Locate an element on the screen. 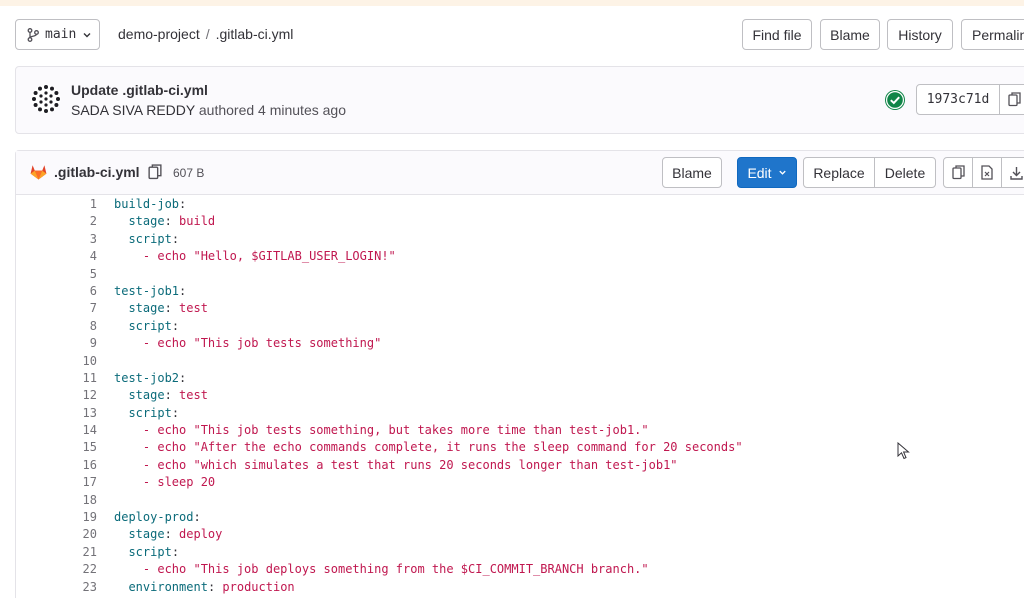  line-number: 18 is located at coordinates (56, 500).